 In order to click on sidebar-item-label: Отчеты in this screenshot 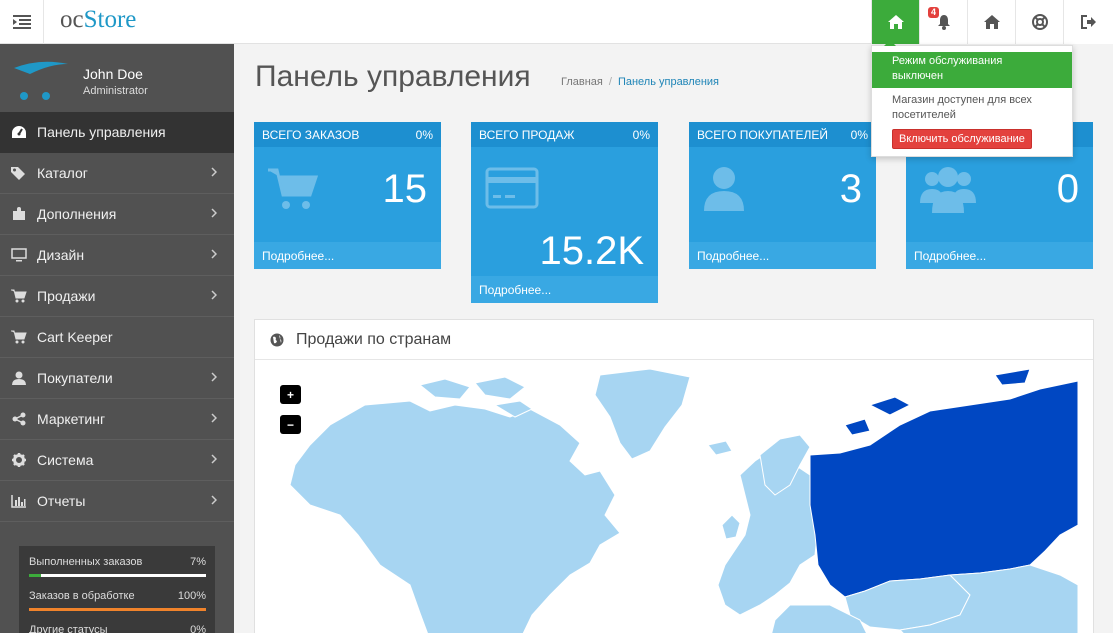, I will do `click(61, 501)`.